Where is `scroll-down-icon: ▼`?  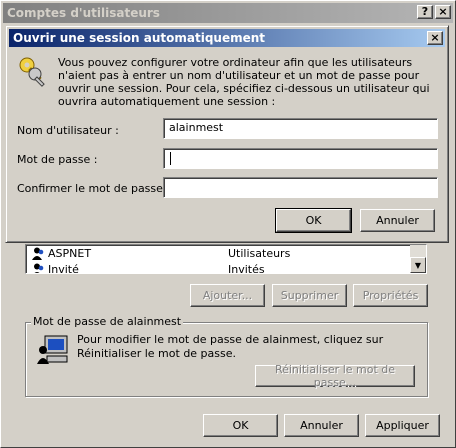 scroll-down-icon: ▼ is located at coordinates (418, 265).